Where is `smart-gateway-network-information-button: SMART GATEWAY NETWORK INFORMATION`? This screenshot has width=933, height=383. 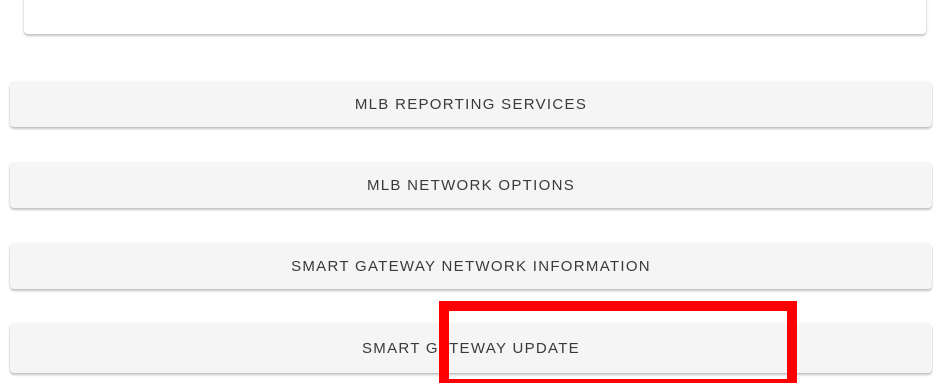 smart-gateway-network-information-button: SMART GATEWAY NETWORK INFORMATION is located at coordinates (471, 266).